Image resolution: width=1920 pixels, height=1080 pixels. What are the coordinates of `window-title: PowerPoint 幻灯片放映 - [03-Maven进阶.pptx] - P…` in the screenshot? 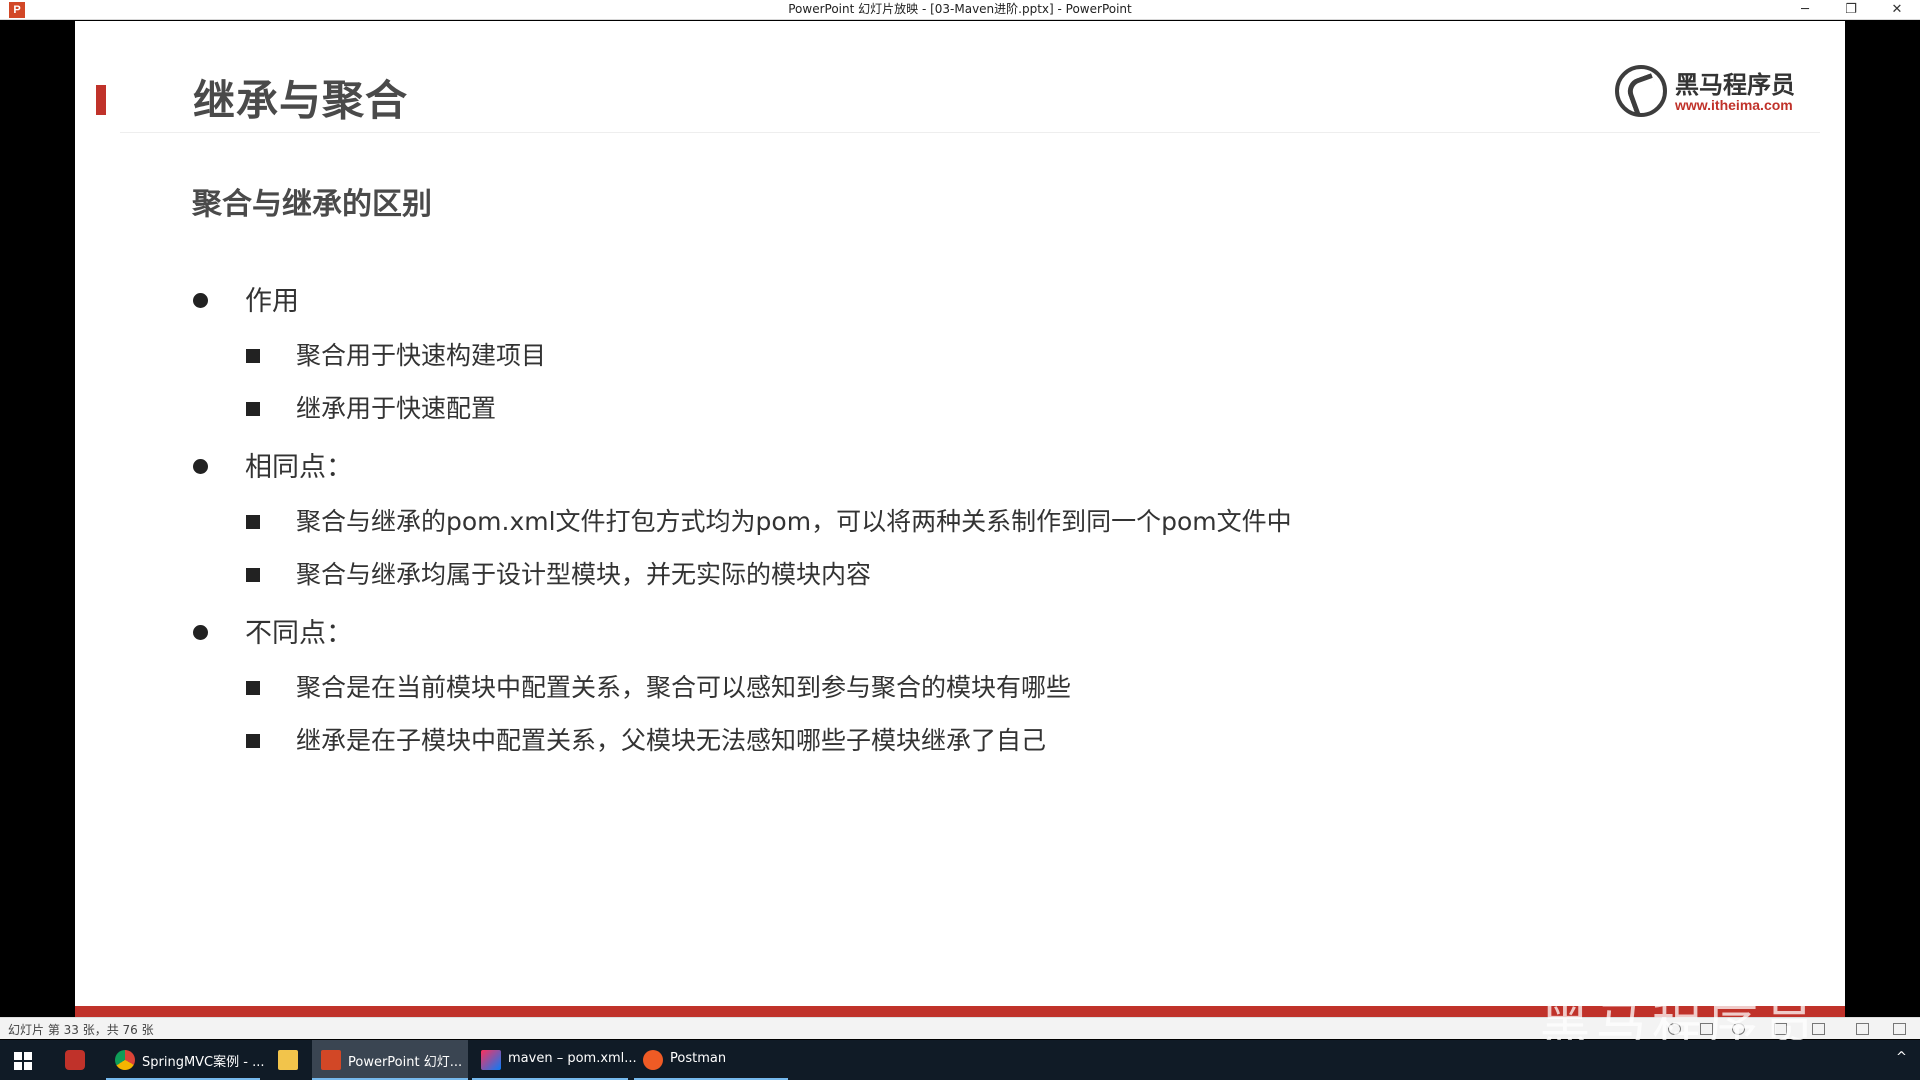 It's located at (960, 9).